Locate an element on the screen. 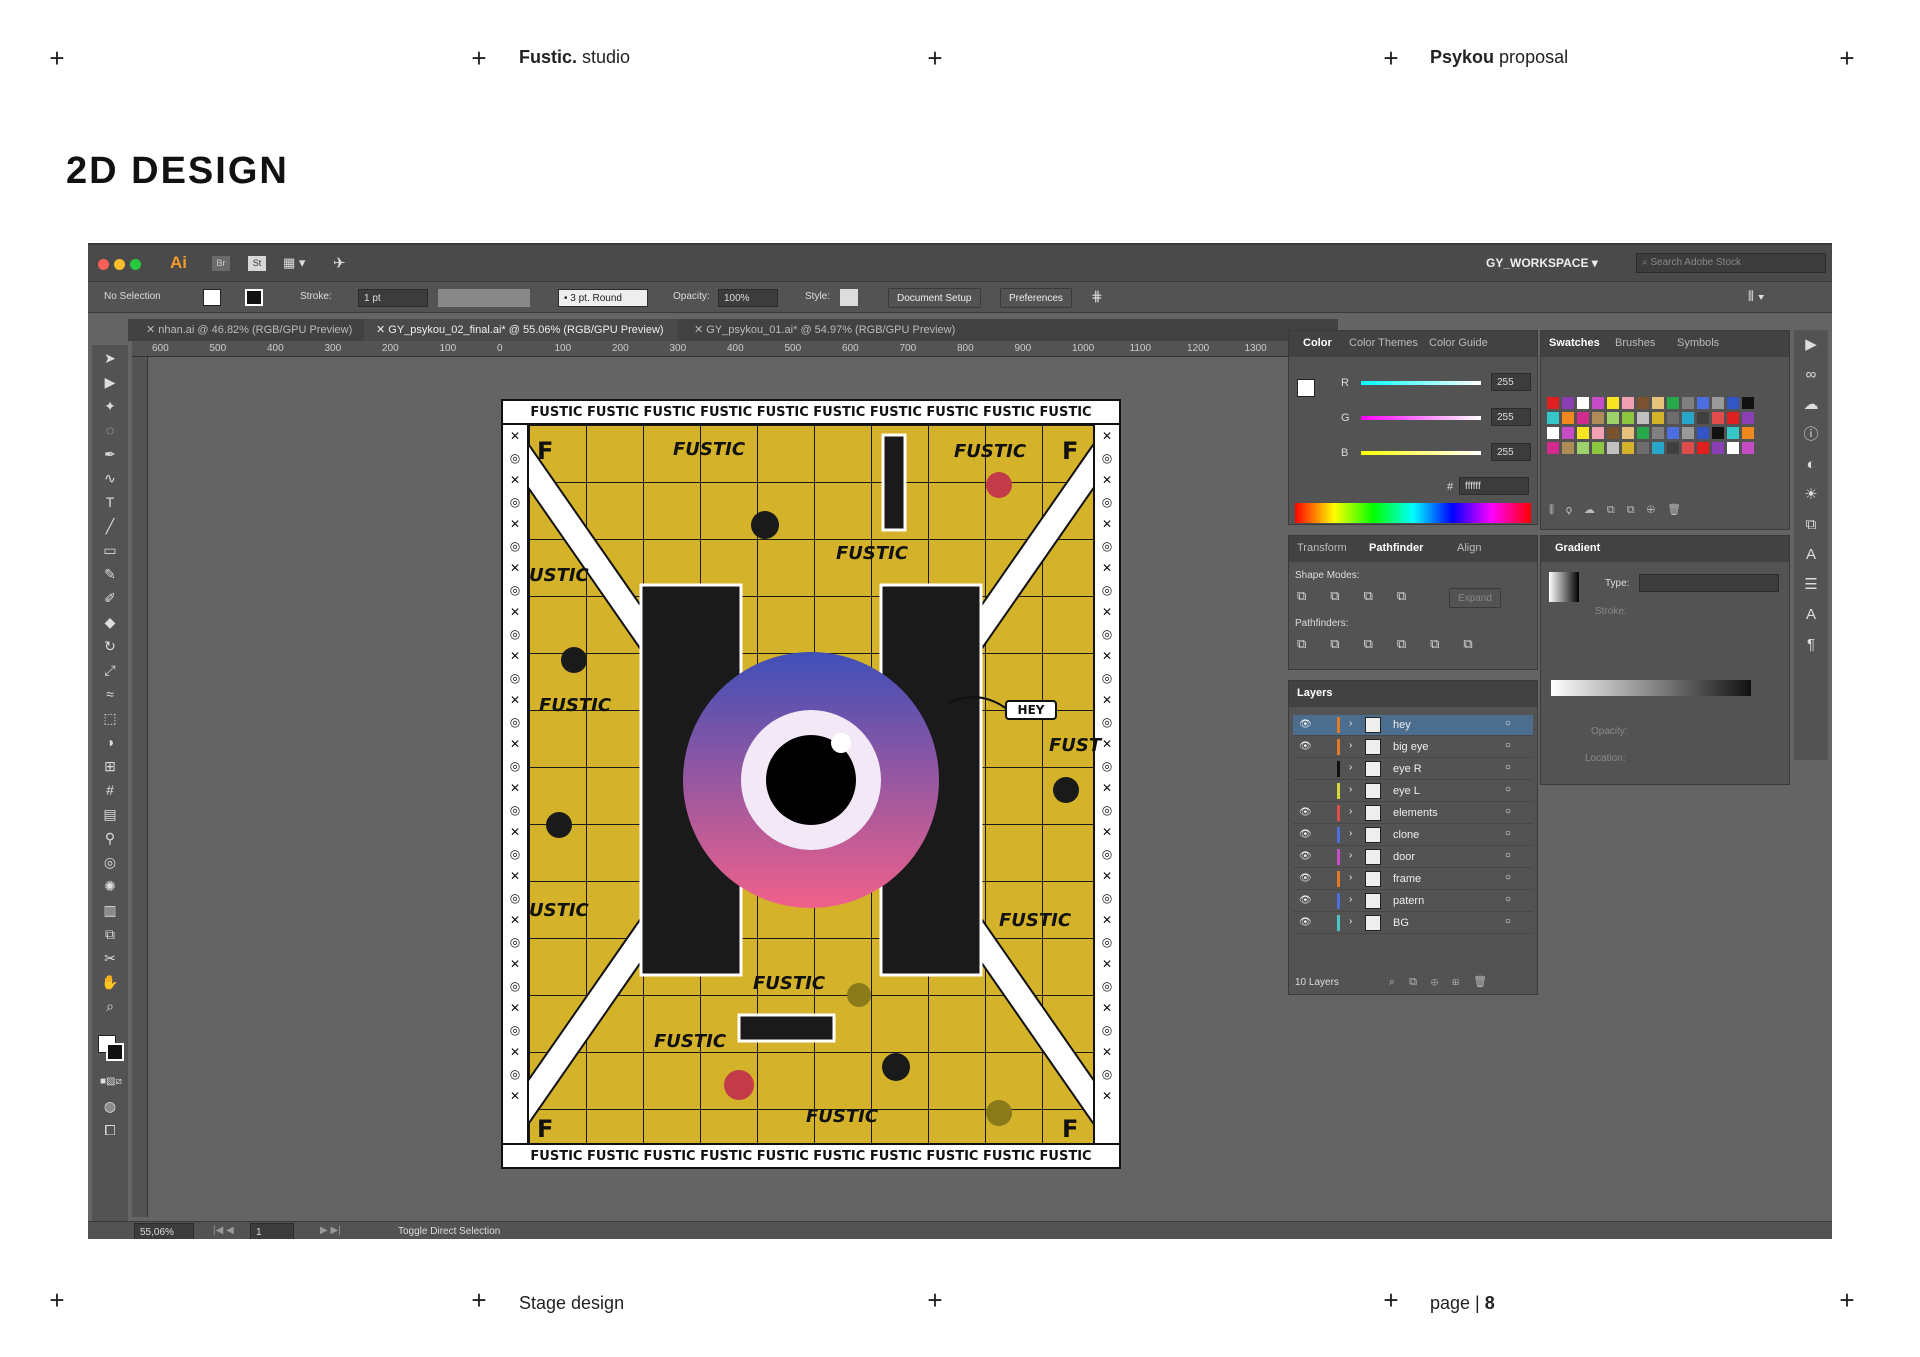 The height and width of the screenshot is (1357, 1920). tab-color-guide: Color Guide is located at coordinates (1458, 343).